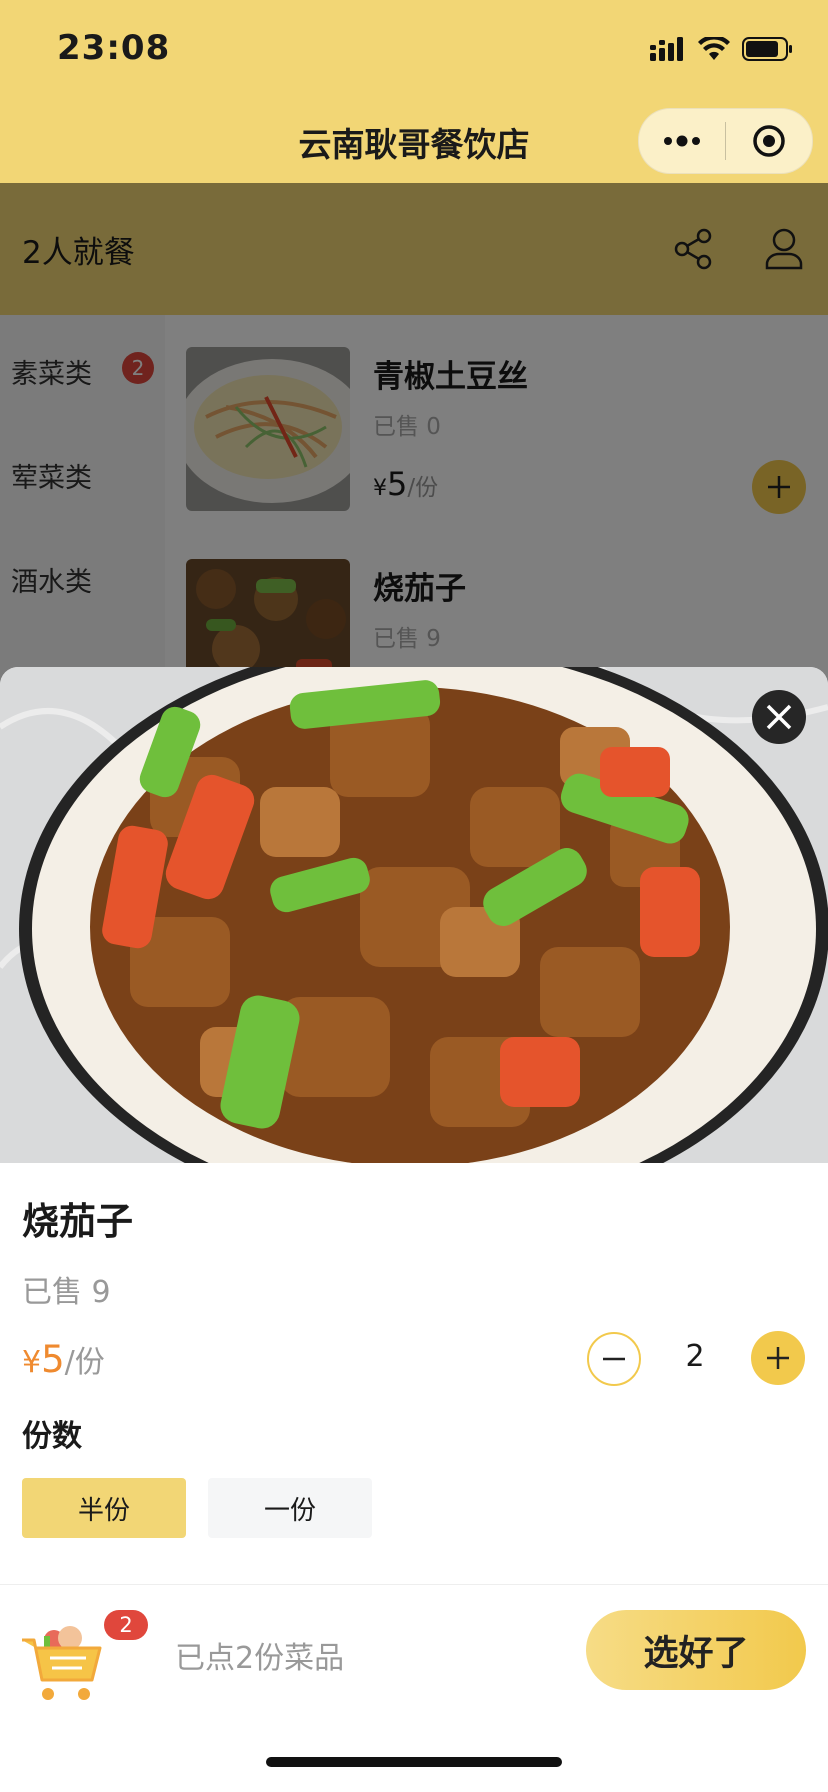 The image size is (828, 1792). What do you see at coordinates (84, 1362) in the screenshot?
I see `detail-price-unit: /份` at bounding box center [84, 1362].